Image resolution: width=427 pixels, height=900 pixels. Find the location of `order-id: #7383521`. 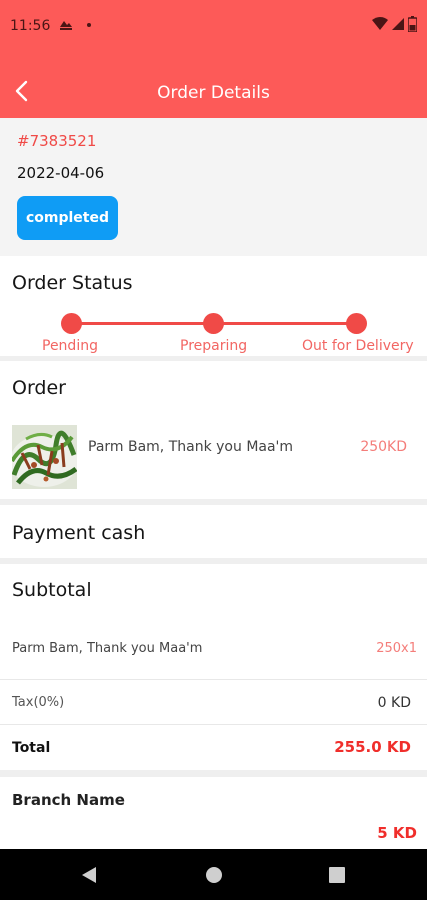

order-id: #7383521 is located at coordinates (57, 141).